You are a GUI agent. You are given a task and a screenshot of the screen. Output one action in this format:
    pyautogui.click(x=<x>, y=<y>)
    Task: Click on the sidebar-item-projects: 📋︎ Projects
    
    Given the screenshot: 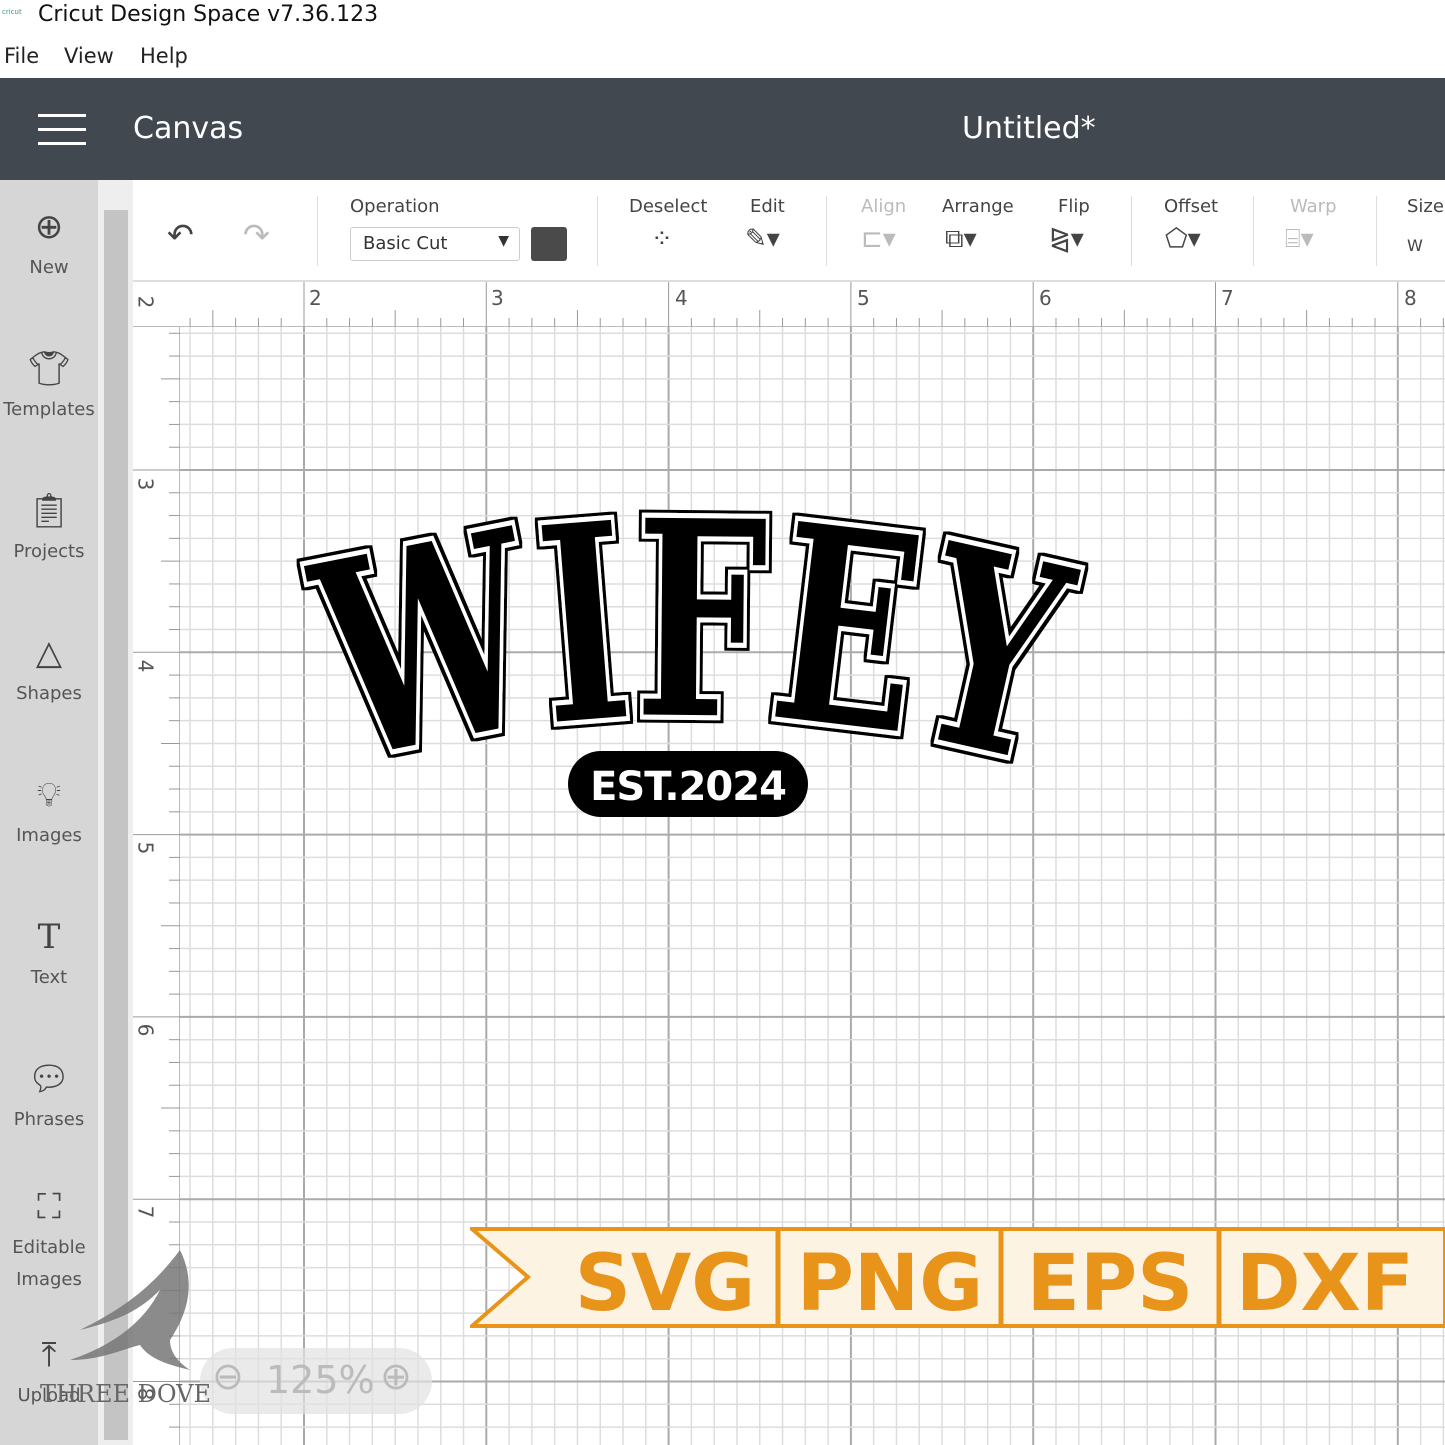 What is the action you would take?
    pyautogui.click(x=49, y=527)
    